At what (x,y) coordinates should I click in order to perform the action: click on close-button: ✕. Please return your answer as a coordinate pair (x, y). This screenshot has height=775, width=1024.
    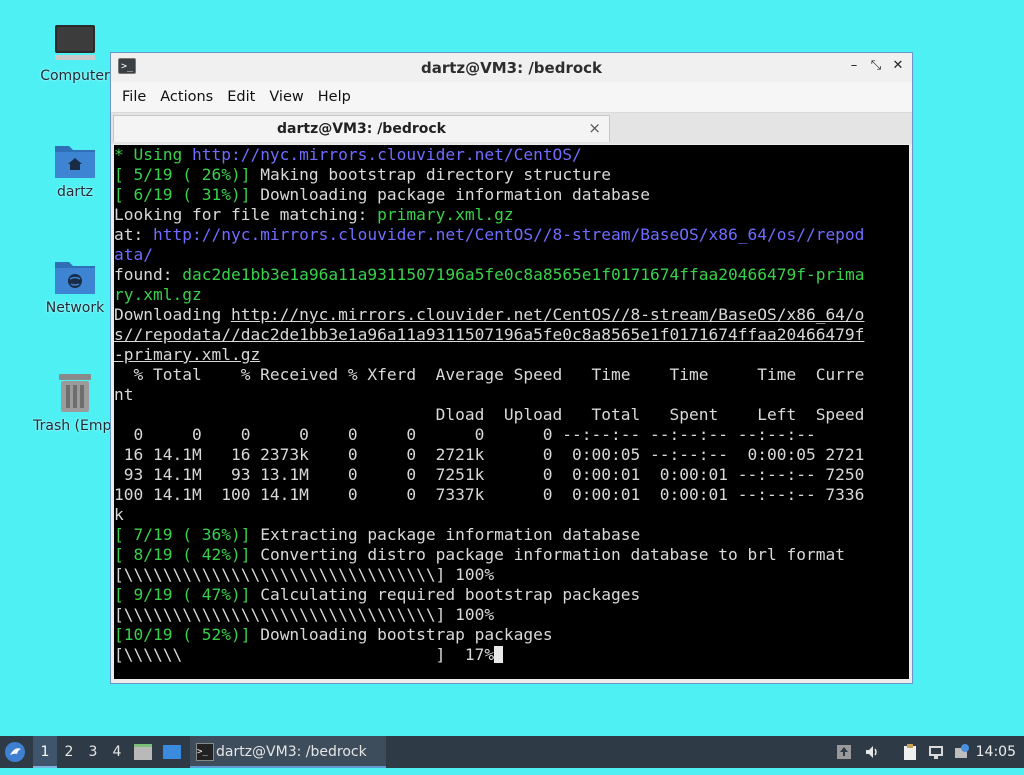
    Looking at the image, I should click on (898, 66).